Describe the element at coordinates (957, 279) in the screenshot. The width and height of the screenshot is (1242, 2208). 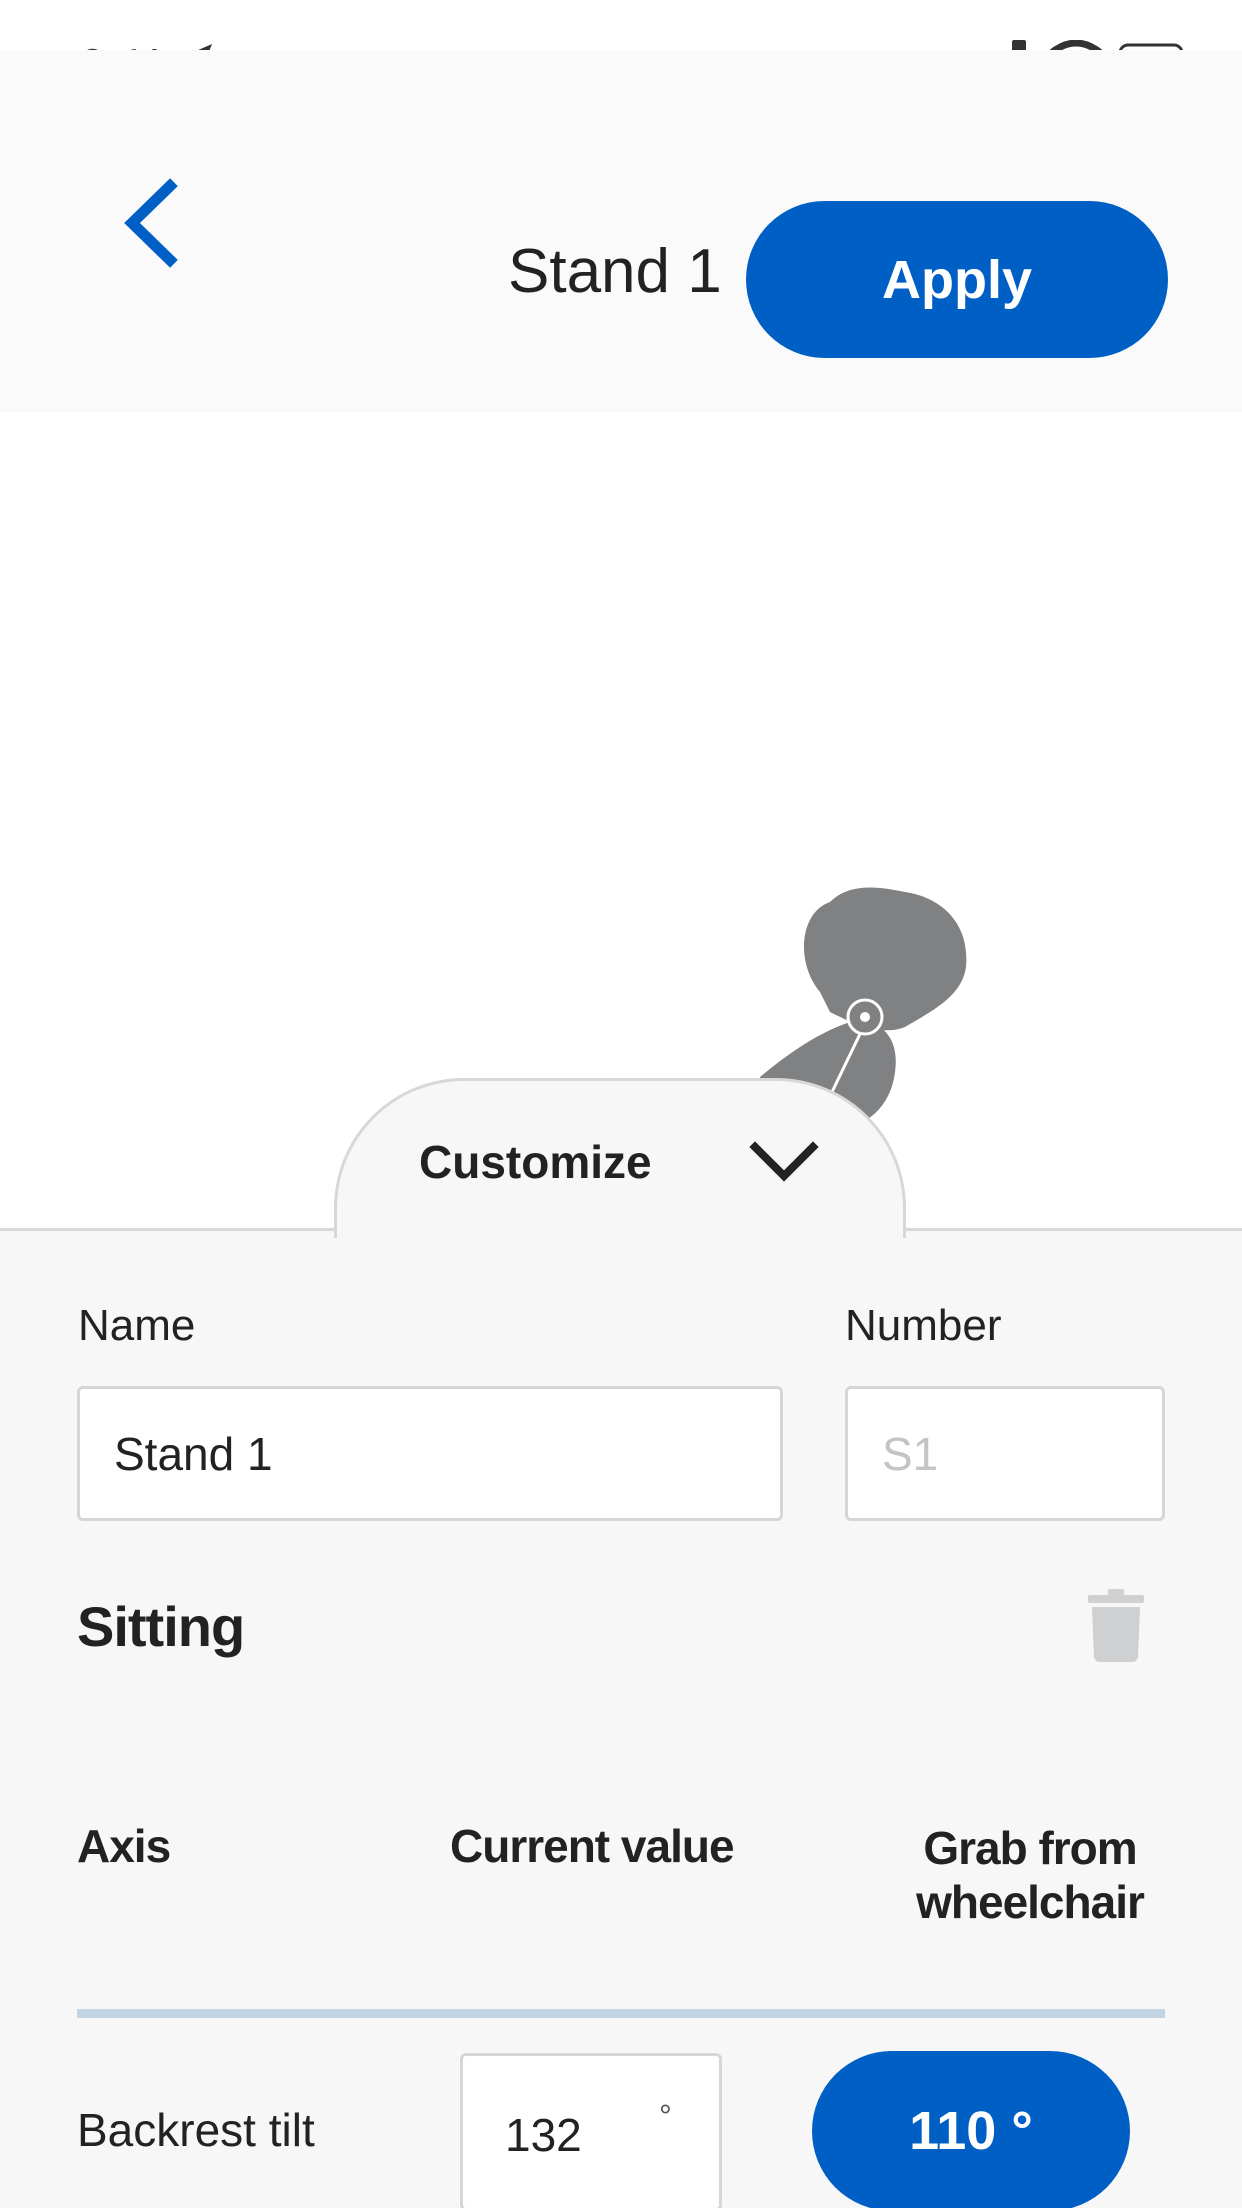
I see `apply-button: Apply` at that location.